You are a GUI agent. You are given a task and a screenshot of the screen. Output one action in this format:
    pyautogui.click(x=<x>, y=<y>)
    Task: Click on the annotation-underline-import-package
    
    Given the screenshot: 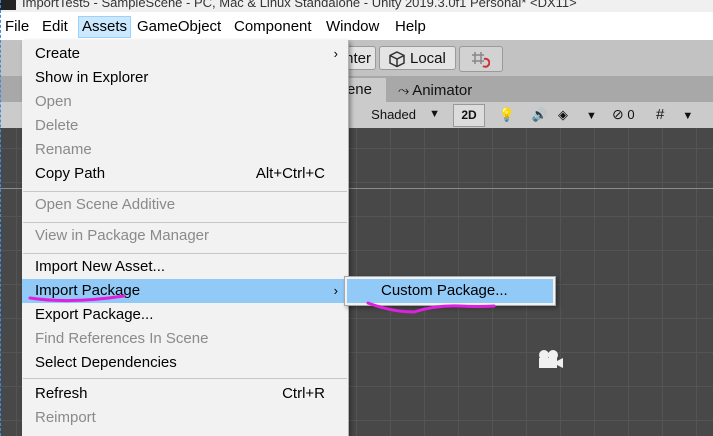 What is the action you would take?
    pyautogui.click(x=77, y=298)
    